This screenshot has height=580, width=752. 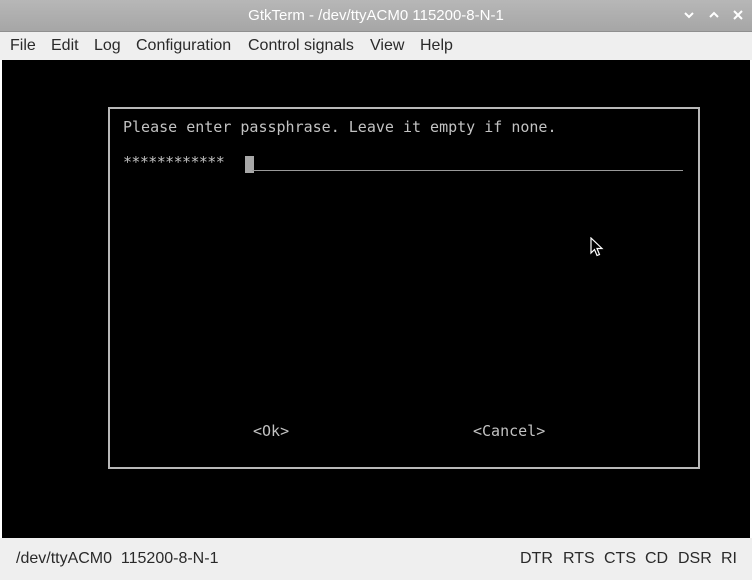 What do you see at coordinates (271, 431) in the screenshot?
I see `ok-button: <Ok>` at bounding box center [271, 431].